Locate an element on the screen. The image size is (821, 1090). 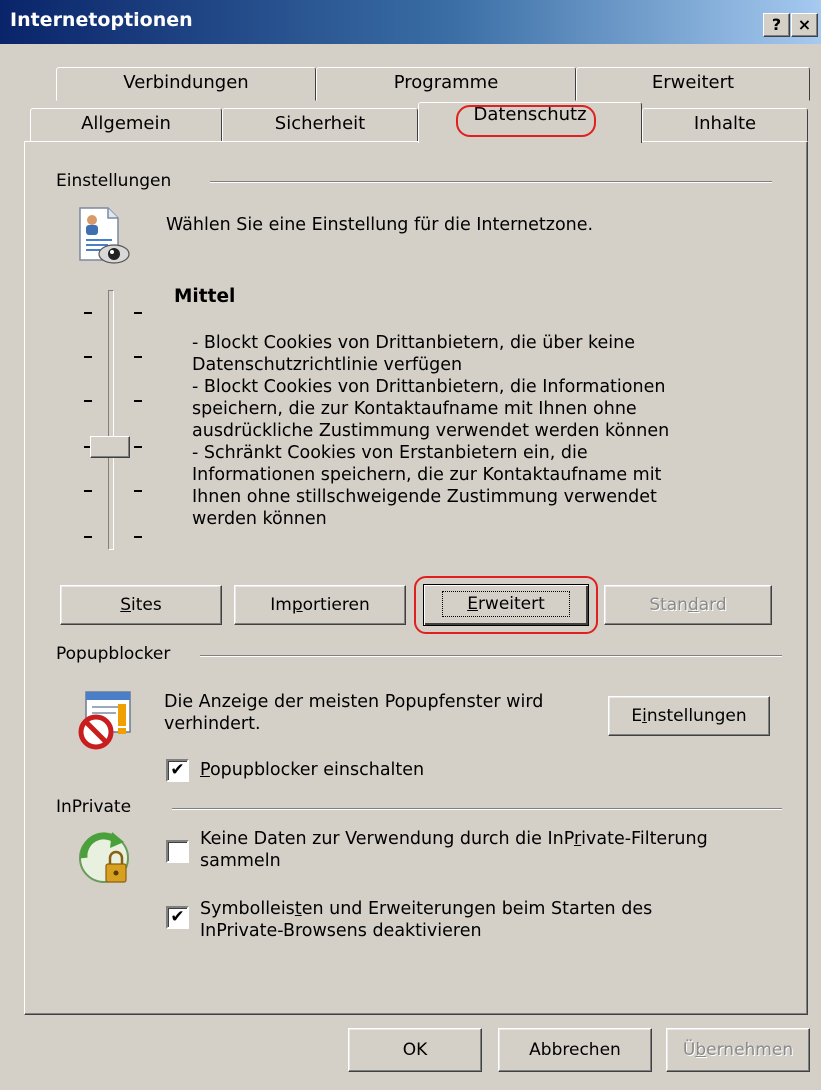
popup-group-line is located at coordinates (491, 656).